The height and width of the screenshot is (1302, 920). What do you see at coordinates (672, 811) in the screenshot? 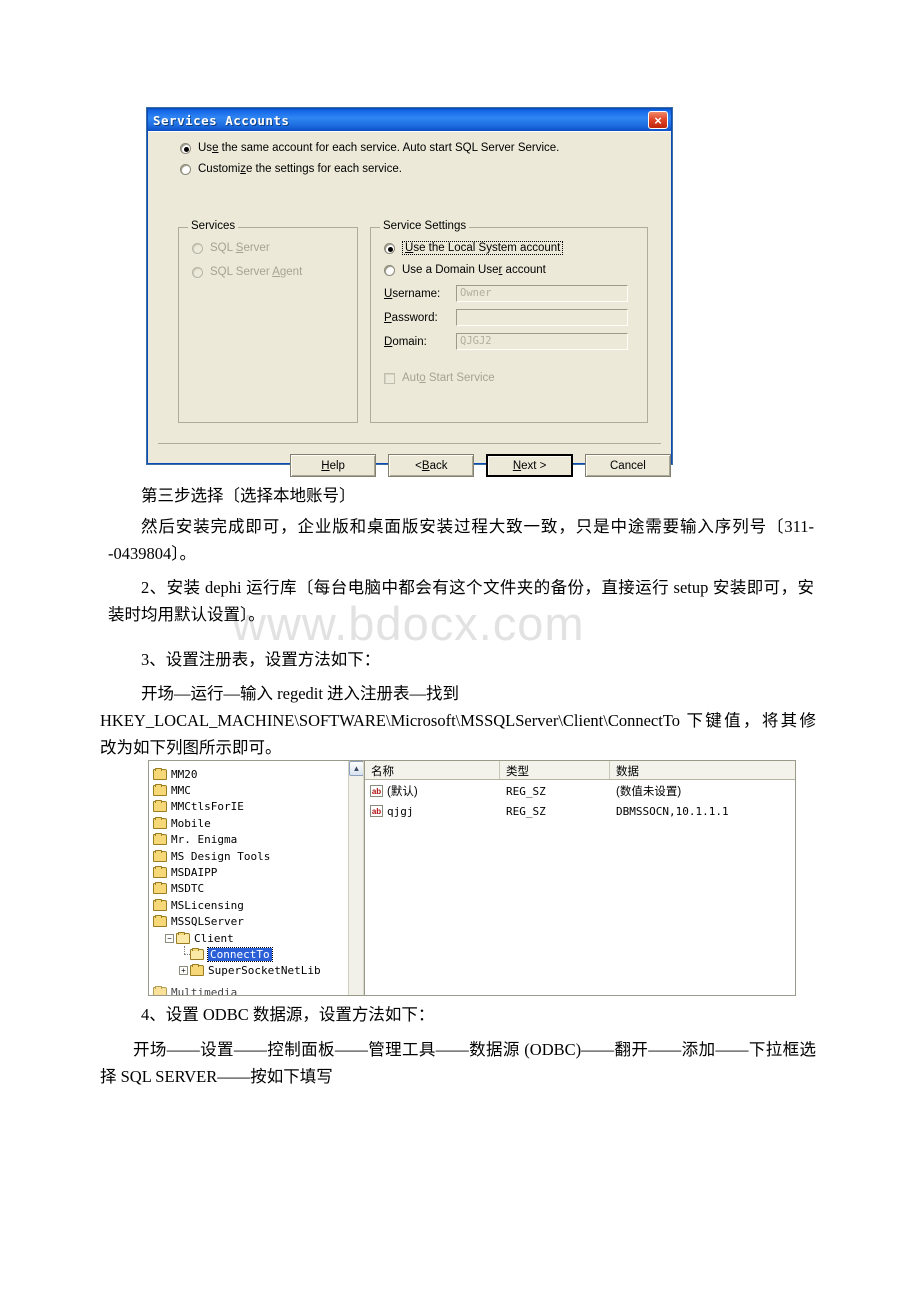
I see `value-data-cell: DBMSSOCN,10.1.1.1` at bounding box center [672, 811].